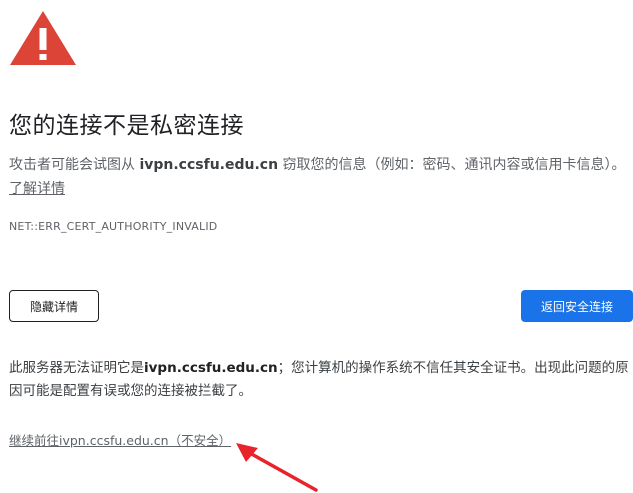  What do you see at coordinates (209, 165) in the screenshot?
I see `description-domain: ivpn.ccsfu.edu.cn` at bounding box center [209, 165].